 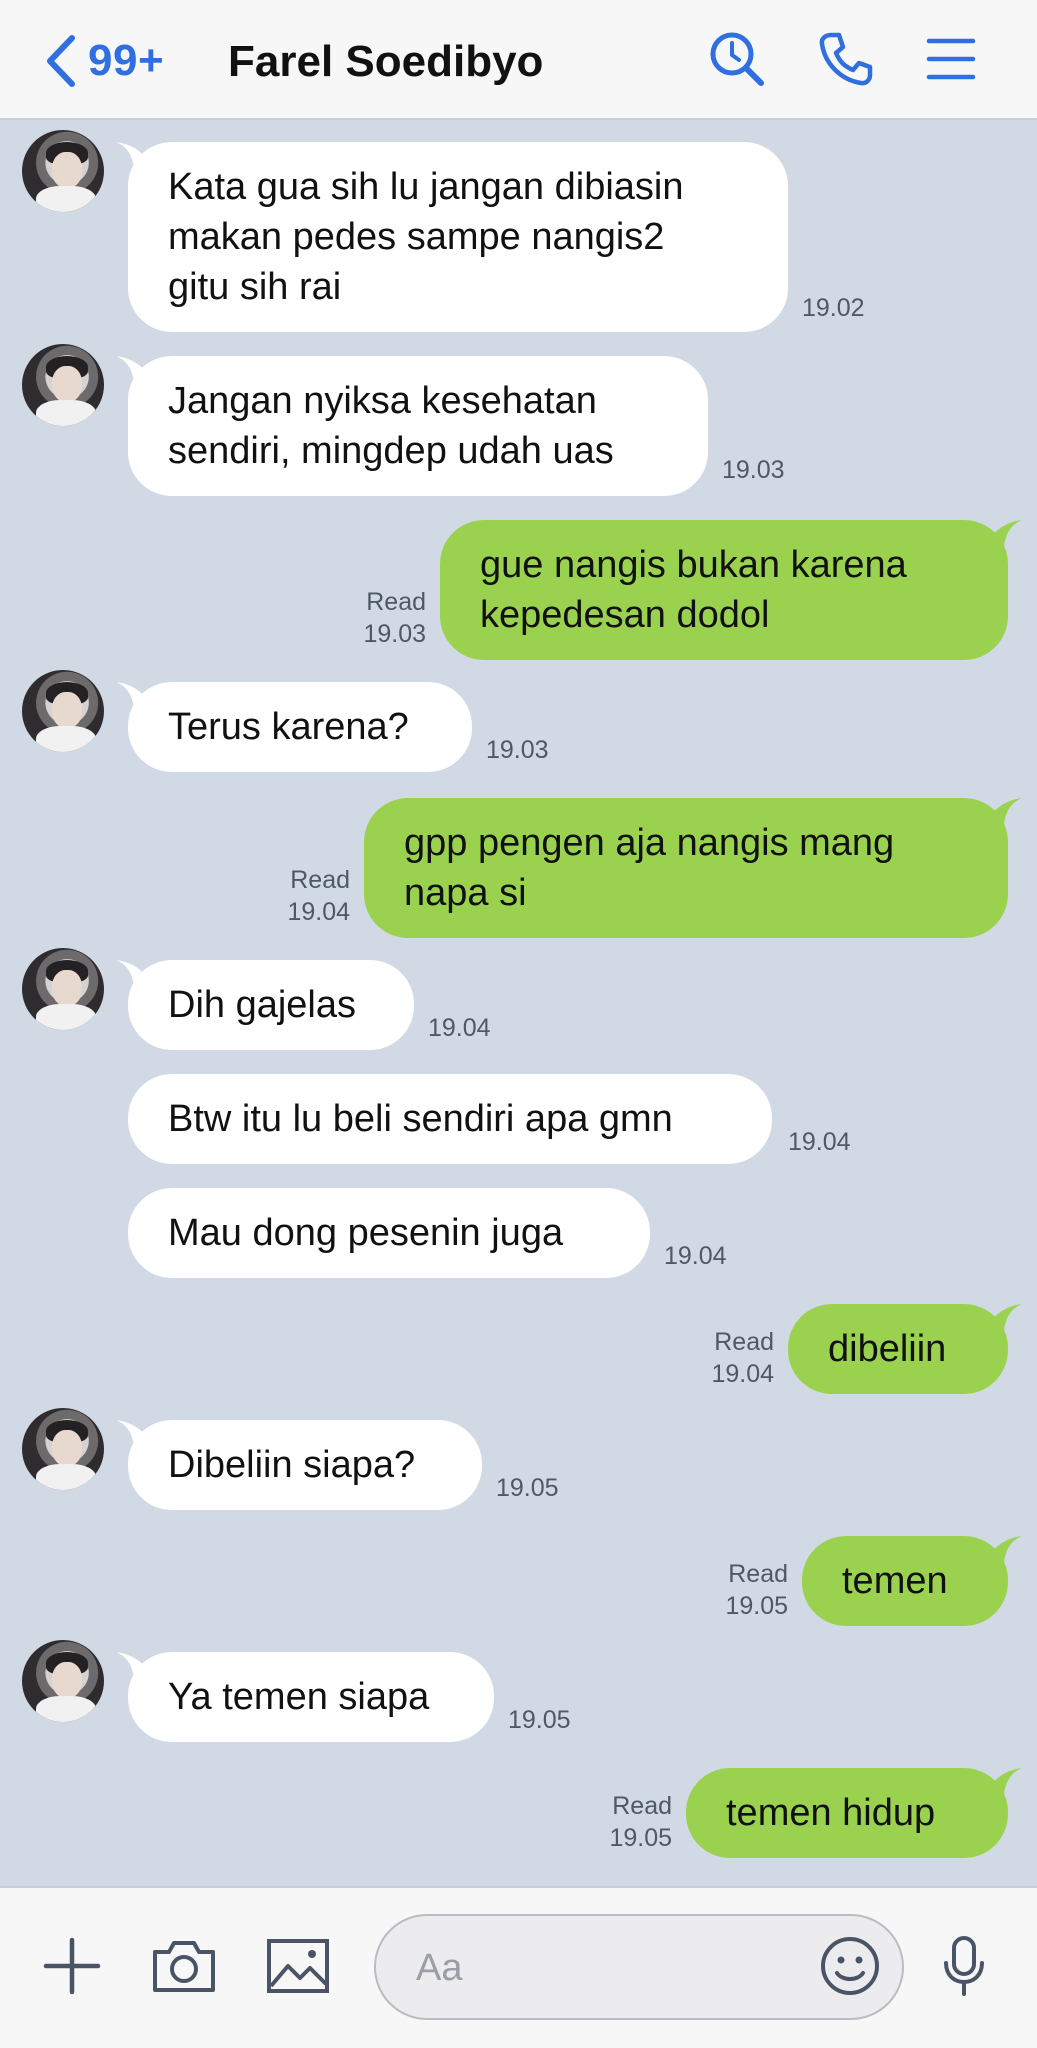 I want to click on message-input-container, so click(x=639, y=1967).